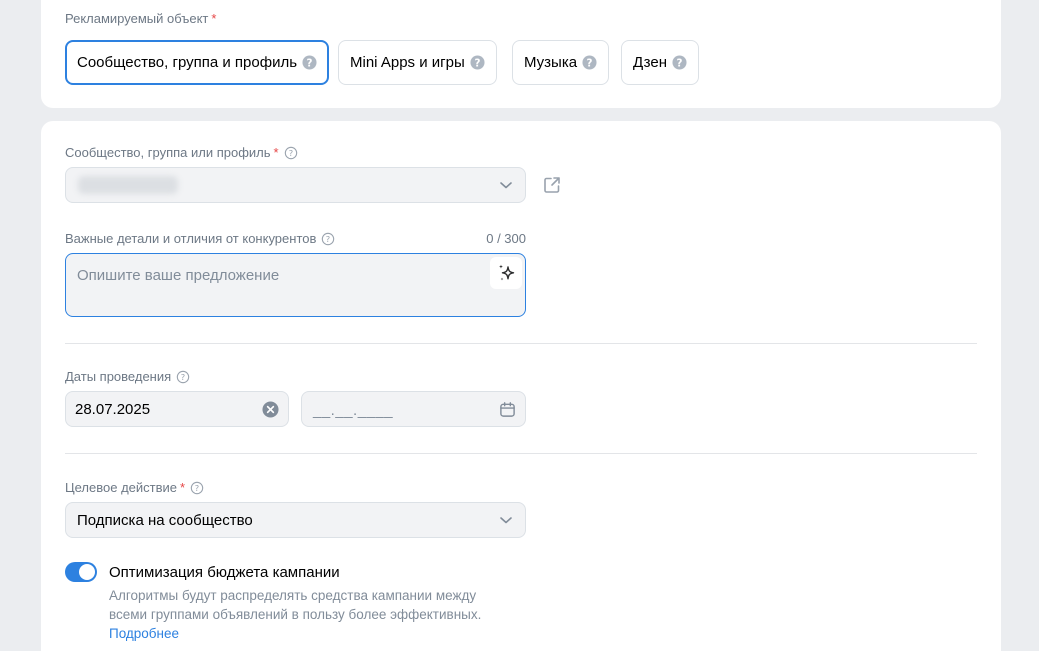  I want to click on end-date-input: __.__.____, so click(413, 409).